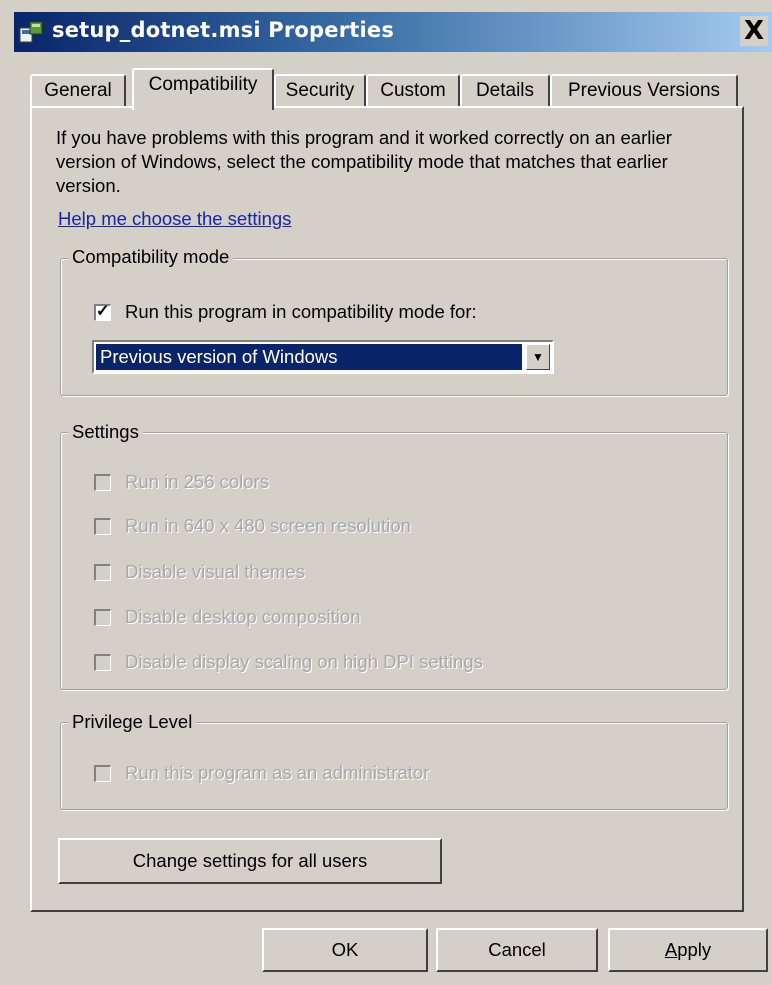 The height and width of the screenshot is (985, 772). I want to click on run-as-admin: Run this program as an administrator, so click(261, 773).